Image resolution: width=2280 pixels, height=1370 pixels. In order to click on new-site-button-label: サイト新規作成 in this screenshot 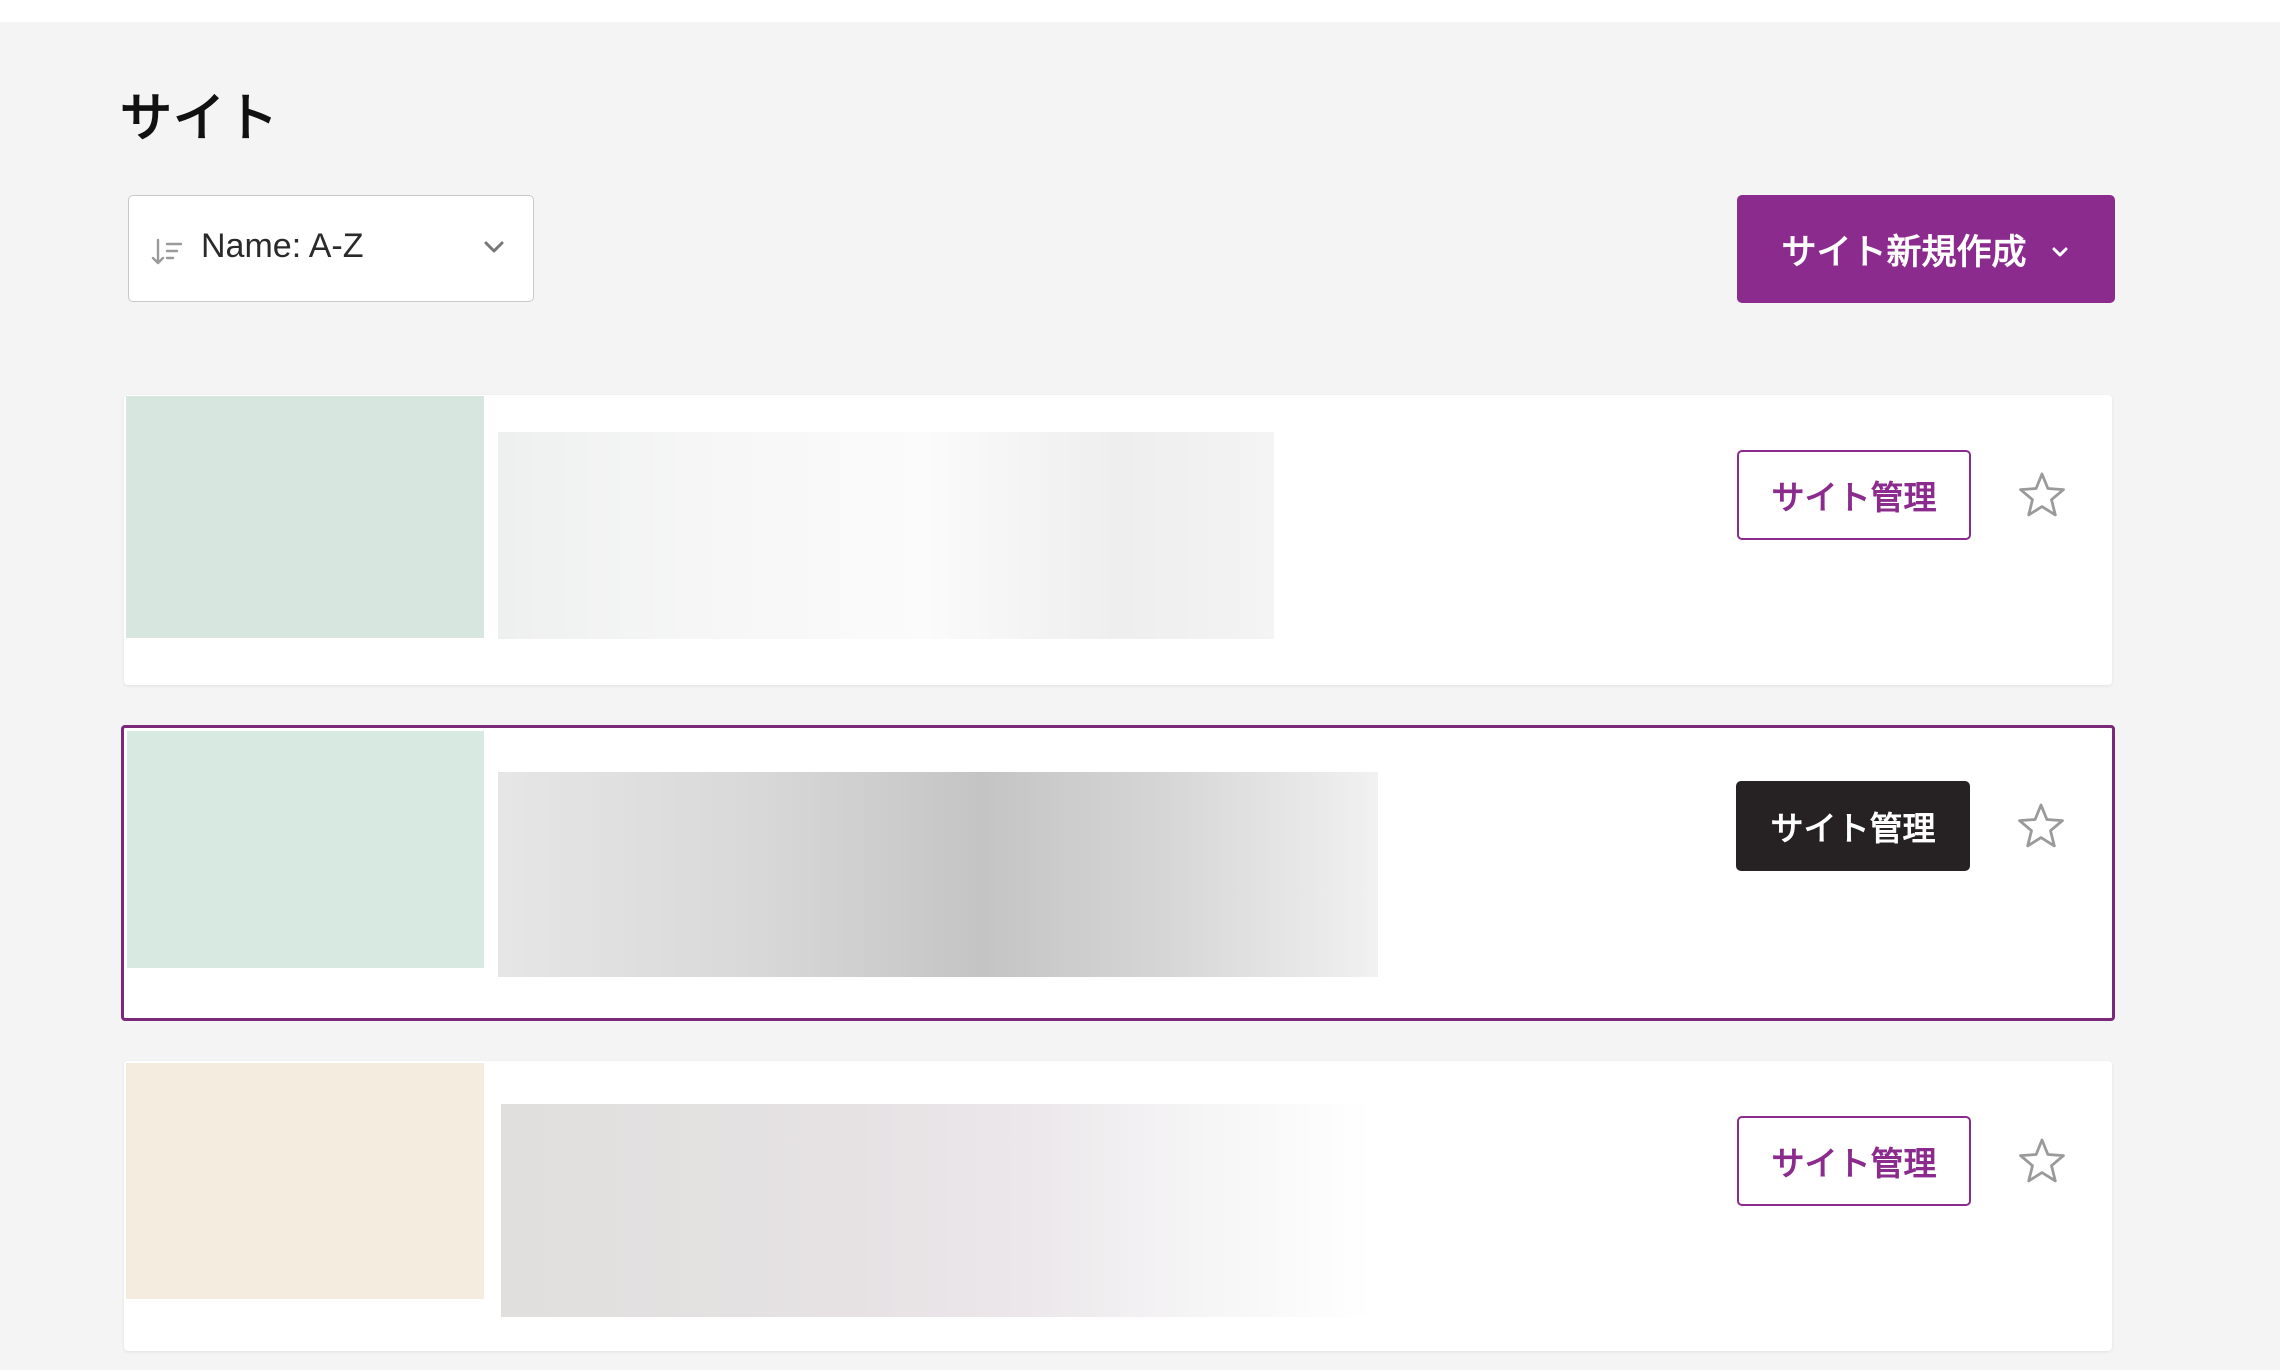, I will do `click(1904, 252)`.